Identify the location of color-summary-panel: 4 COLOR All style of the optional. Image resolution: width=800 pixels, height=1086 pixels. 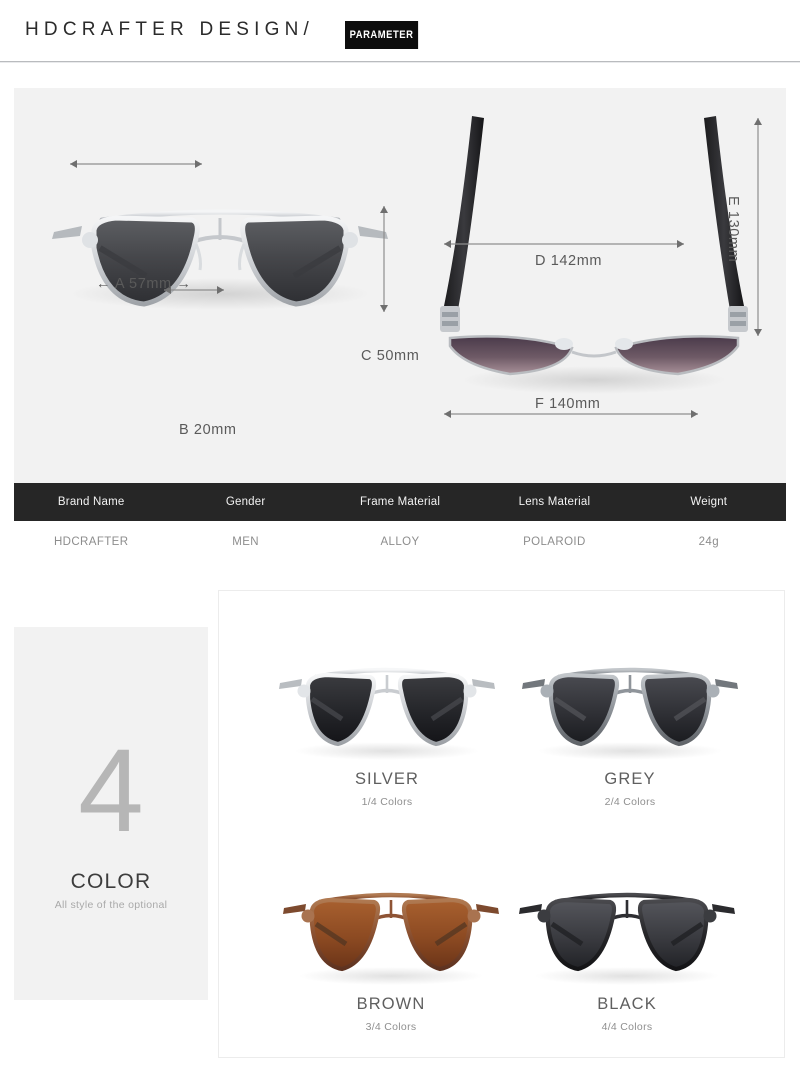
(111, 813).